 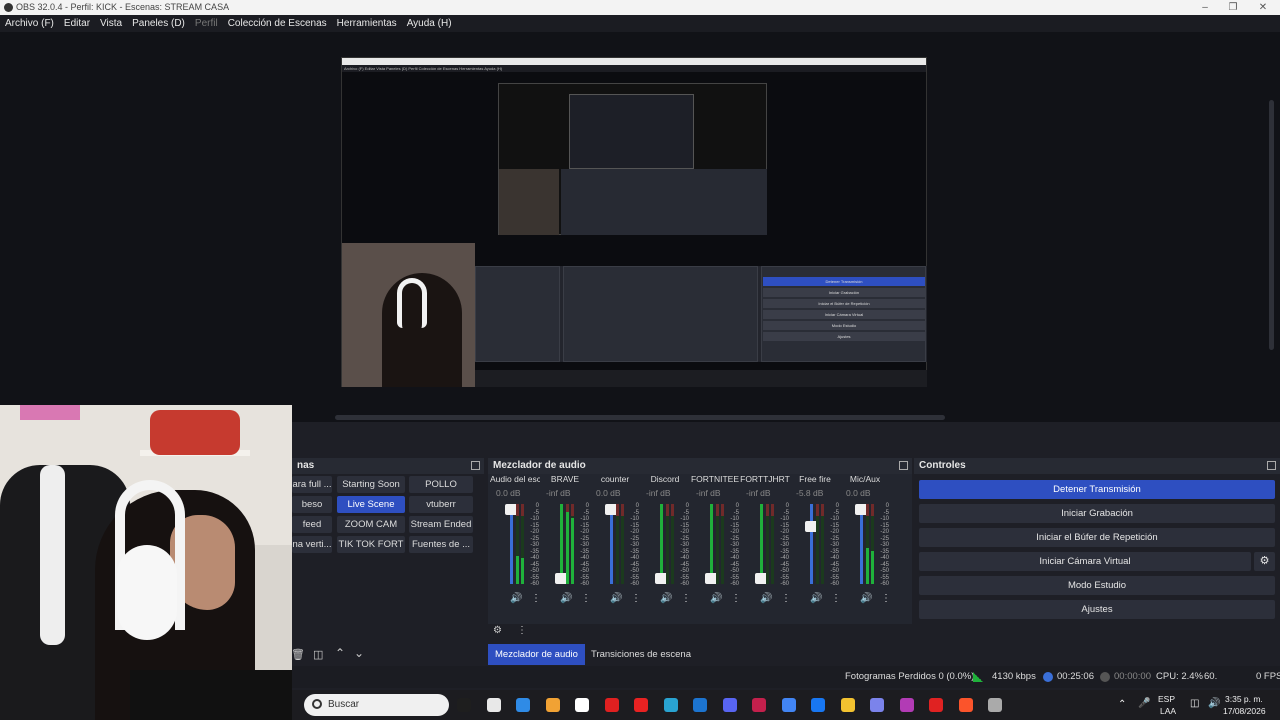 I want to click on clock-date: 17/08/2026, so click(x=1244, y=711).